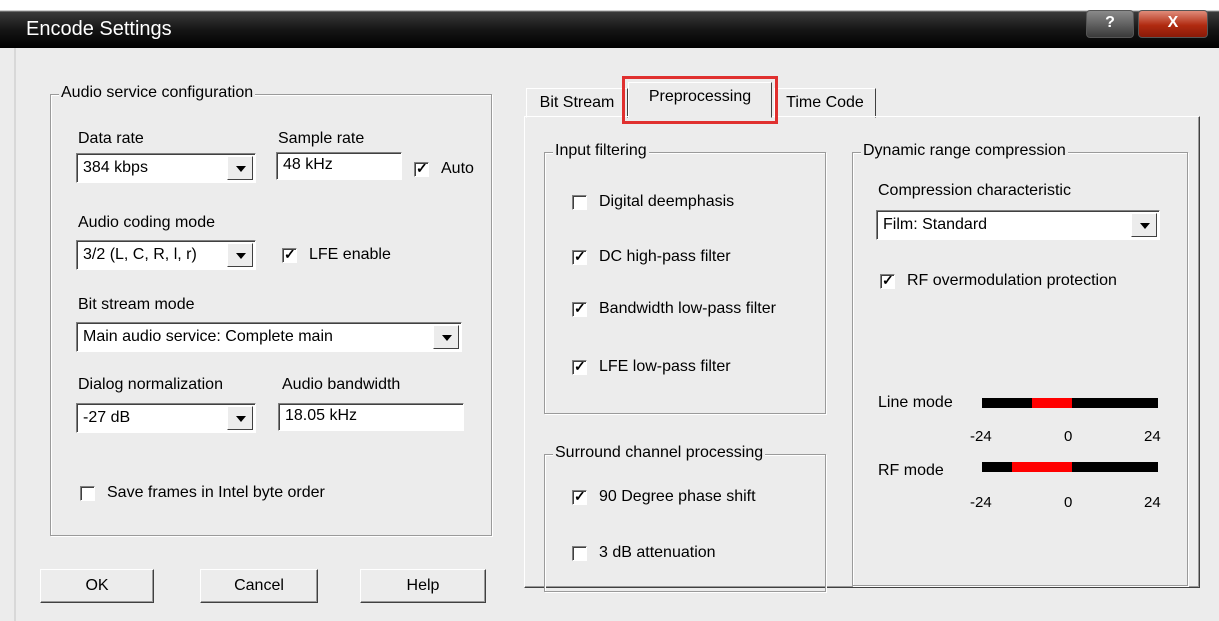 The width and height of the screenshot is (1219, 621). I want to click on bandwidth-lowpass-checkbox: Bandwidth low-pass filter, so click(674, 309).